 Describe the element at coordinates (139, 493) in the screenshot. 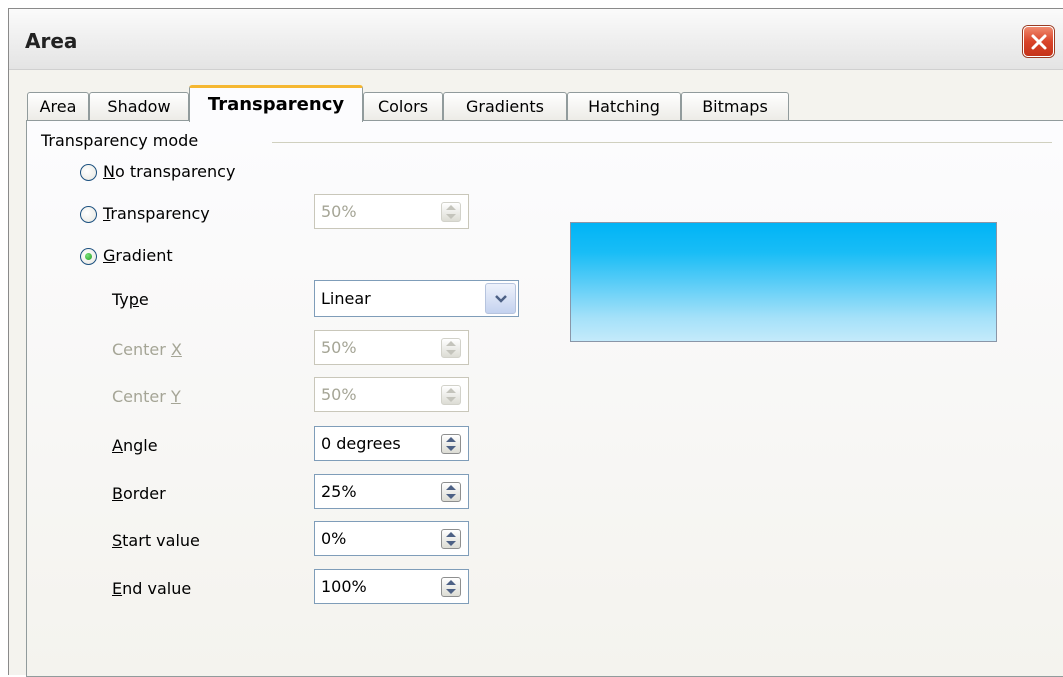

I see `border-label: Border` at that location.